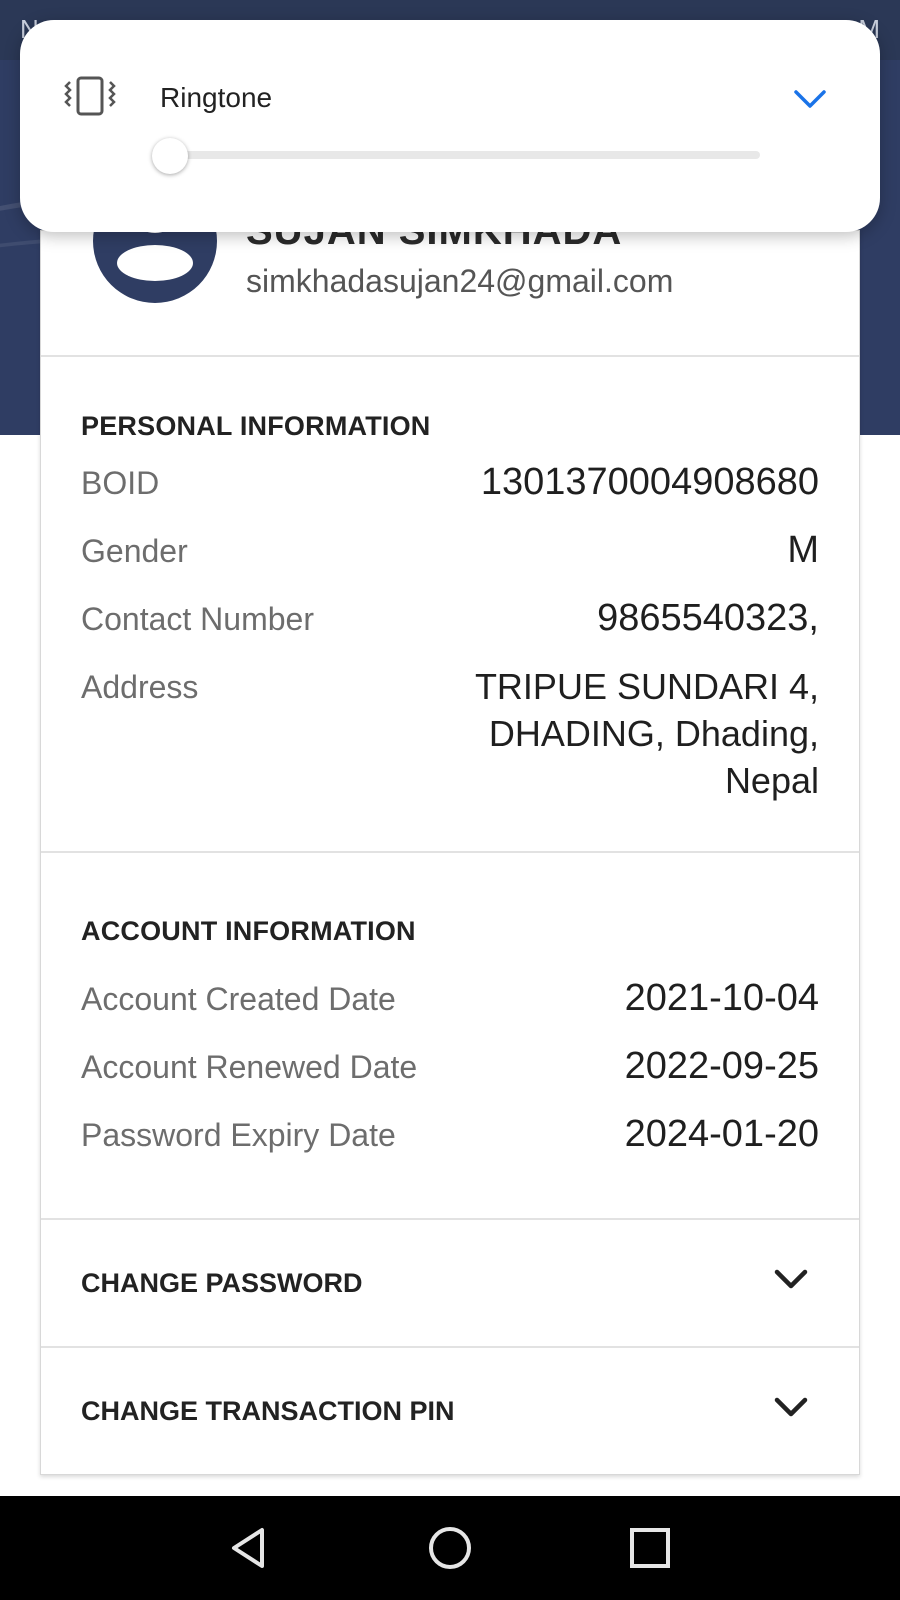 The image size is (900, 1600). I want to click on address-line: DHADING, Dhading,, so click(653, 733).